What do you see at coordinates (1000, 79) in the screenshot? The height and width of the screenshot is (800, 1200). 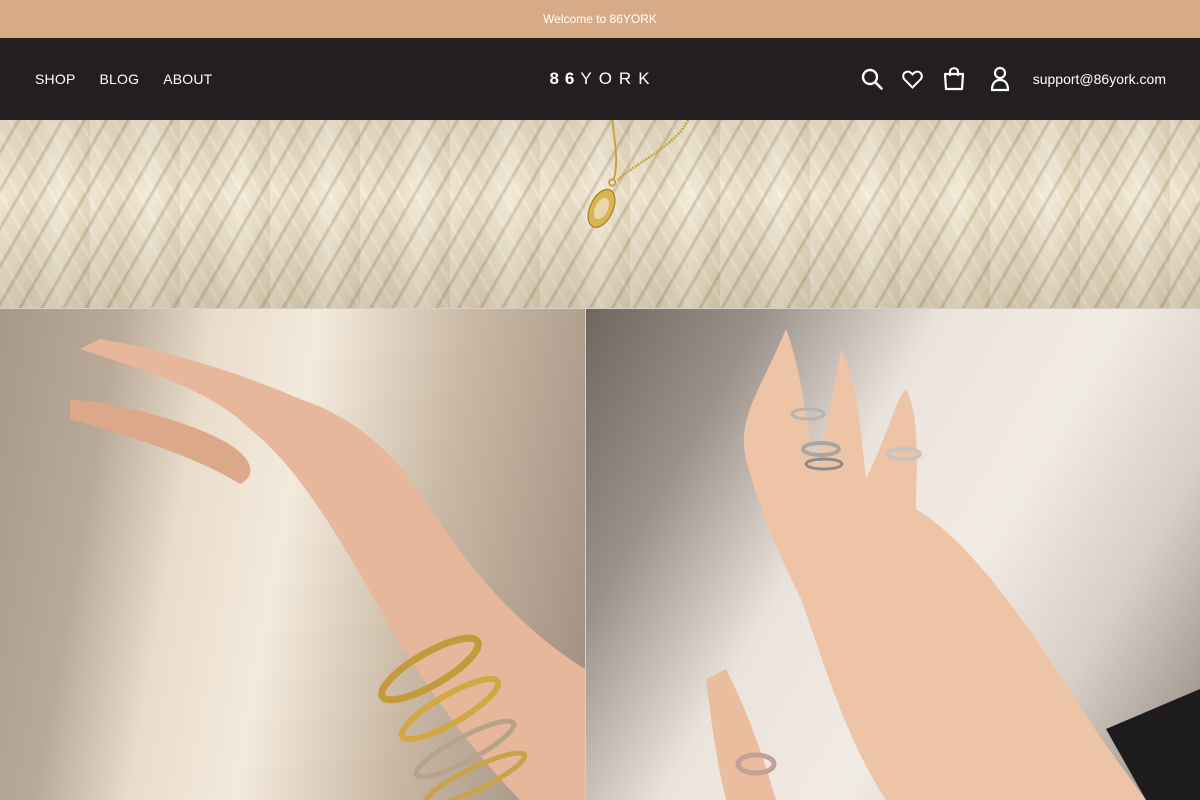 I see `account-icon` at bounding box center [1000, 79].